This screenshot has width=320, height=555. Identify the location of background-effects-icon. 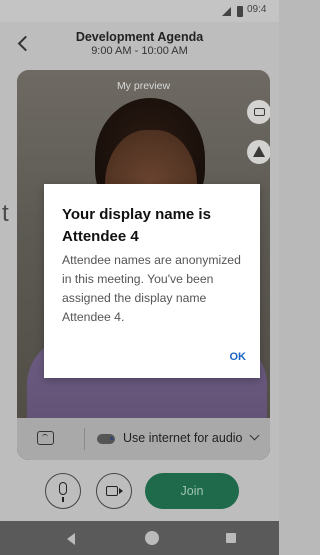
(259, 151).